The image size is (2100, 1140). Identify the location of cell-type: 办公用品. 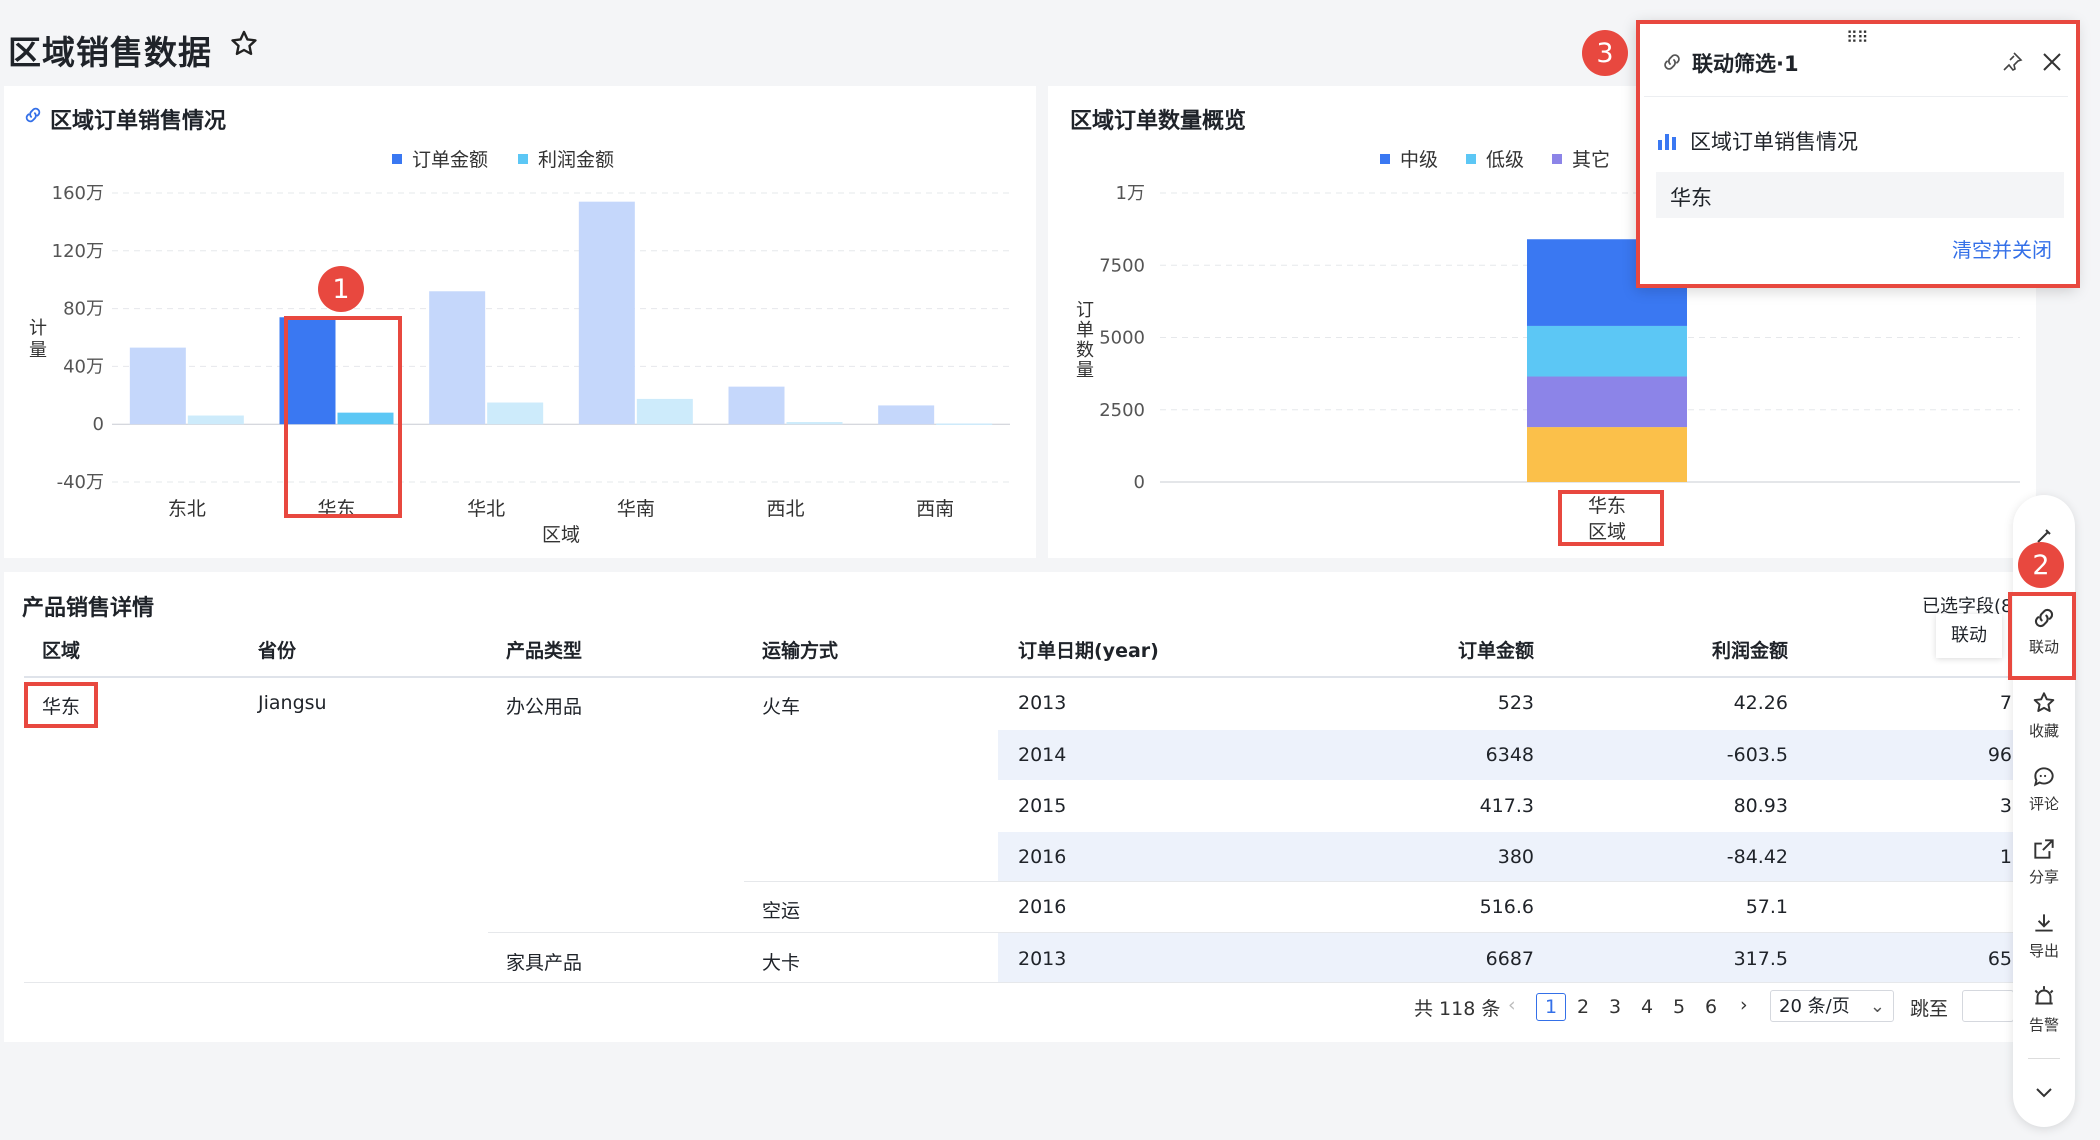
(544, 705).